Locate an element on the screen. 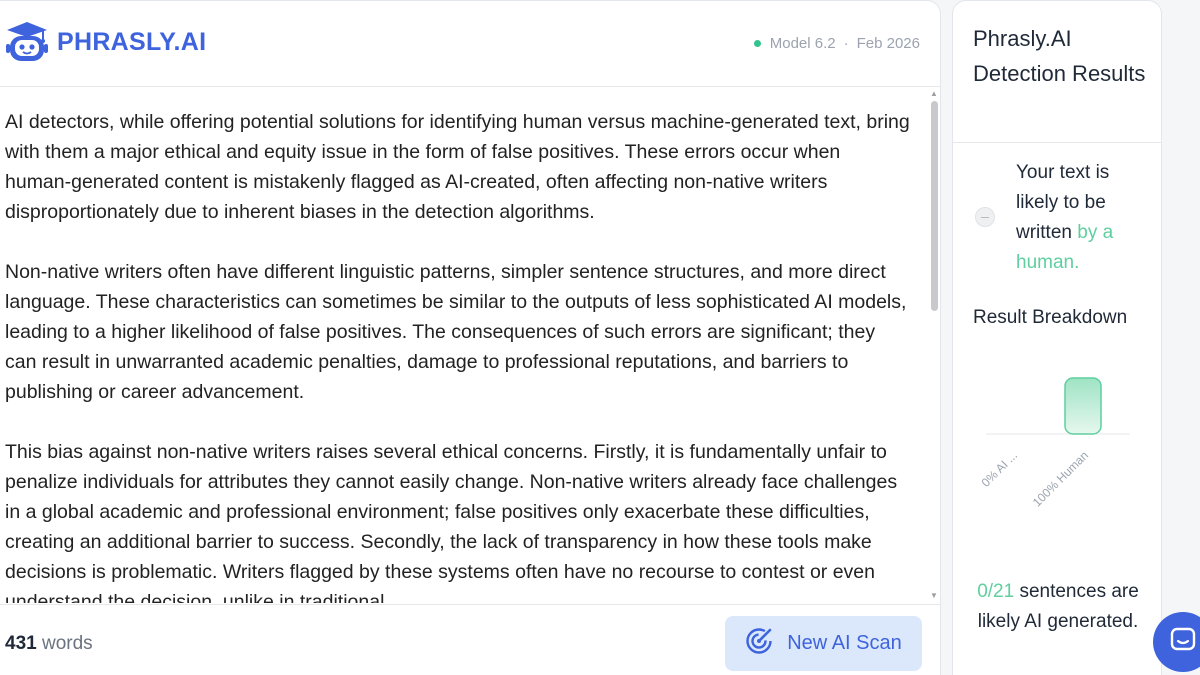 The height and width of the screenshot is (675, 1200). chat-icon is located at coordinates (1183, 642).